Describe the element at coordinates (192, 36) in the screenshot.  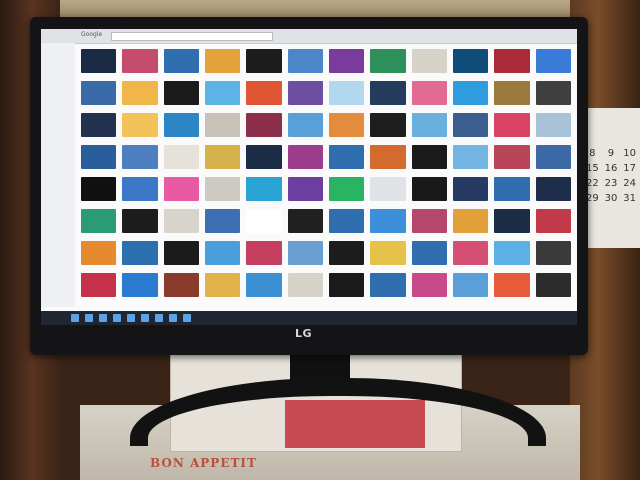
I see `search-input` at that location.